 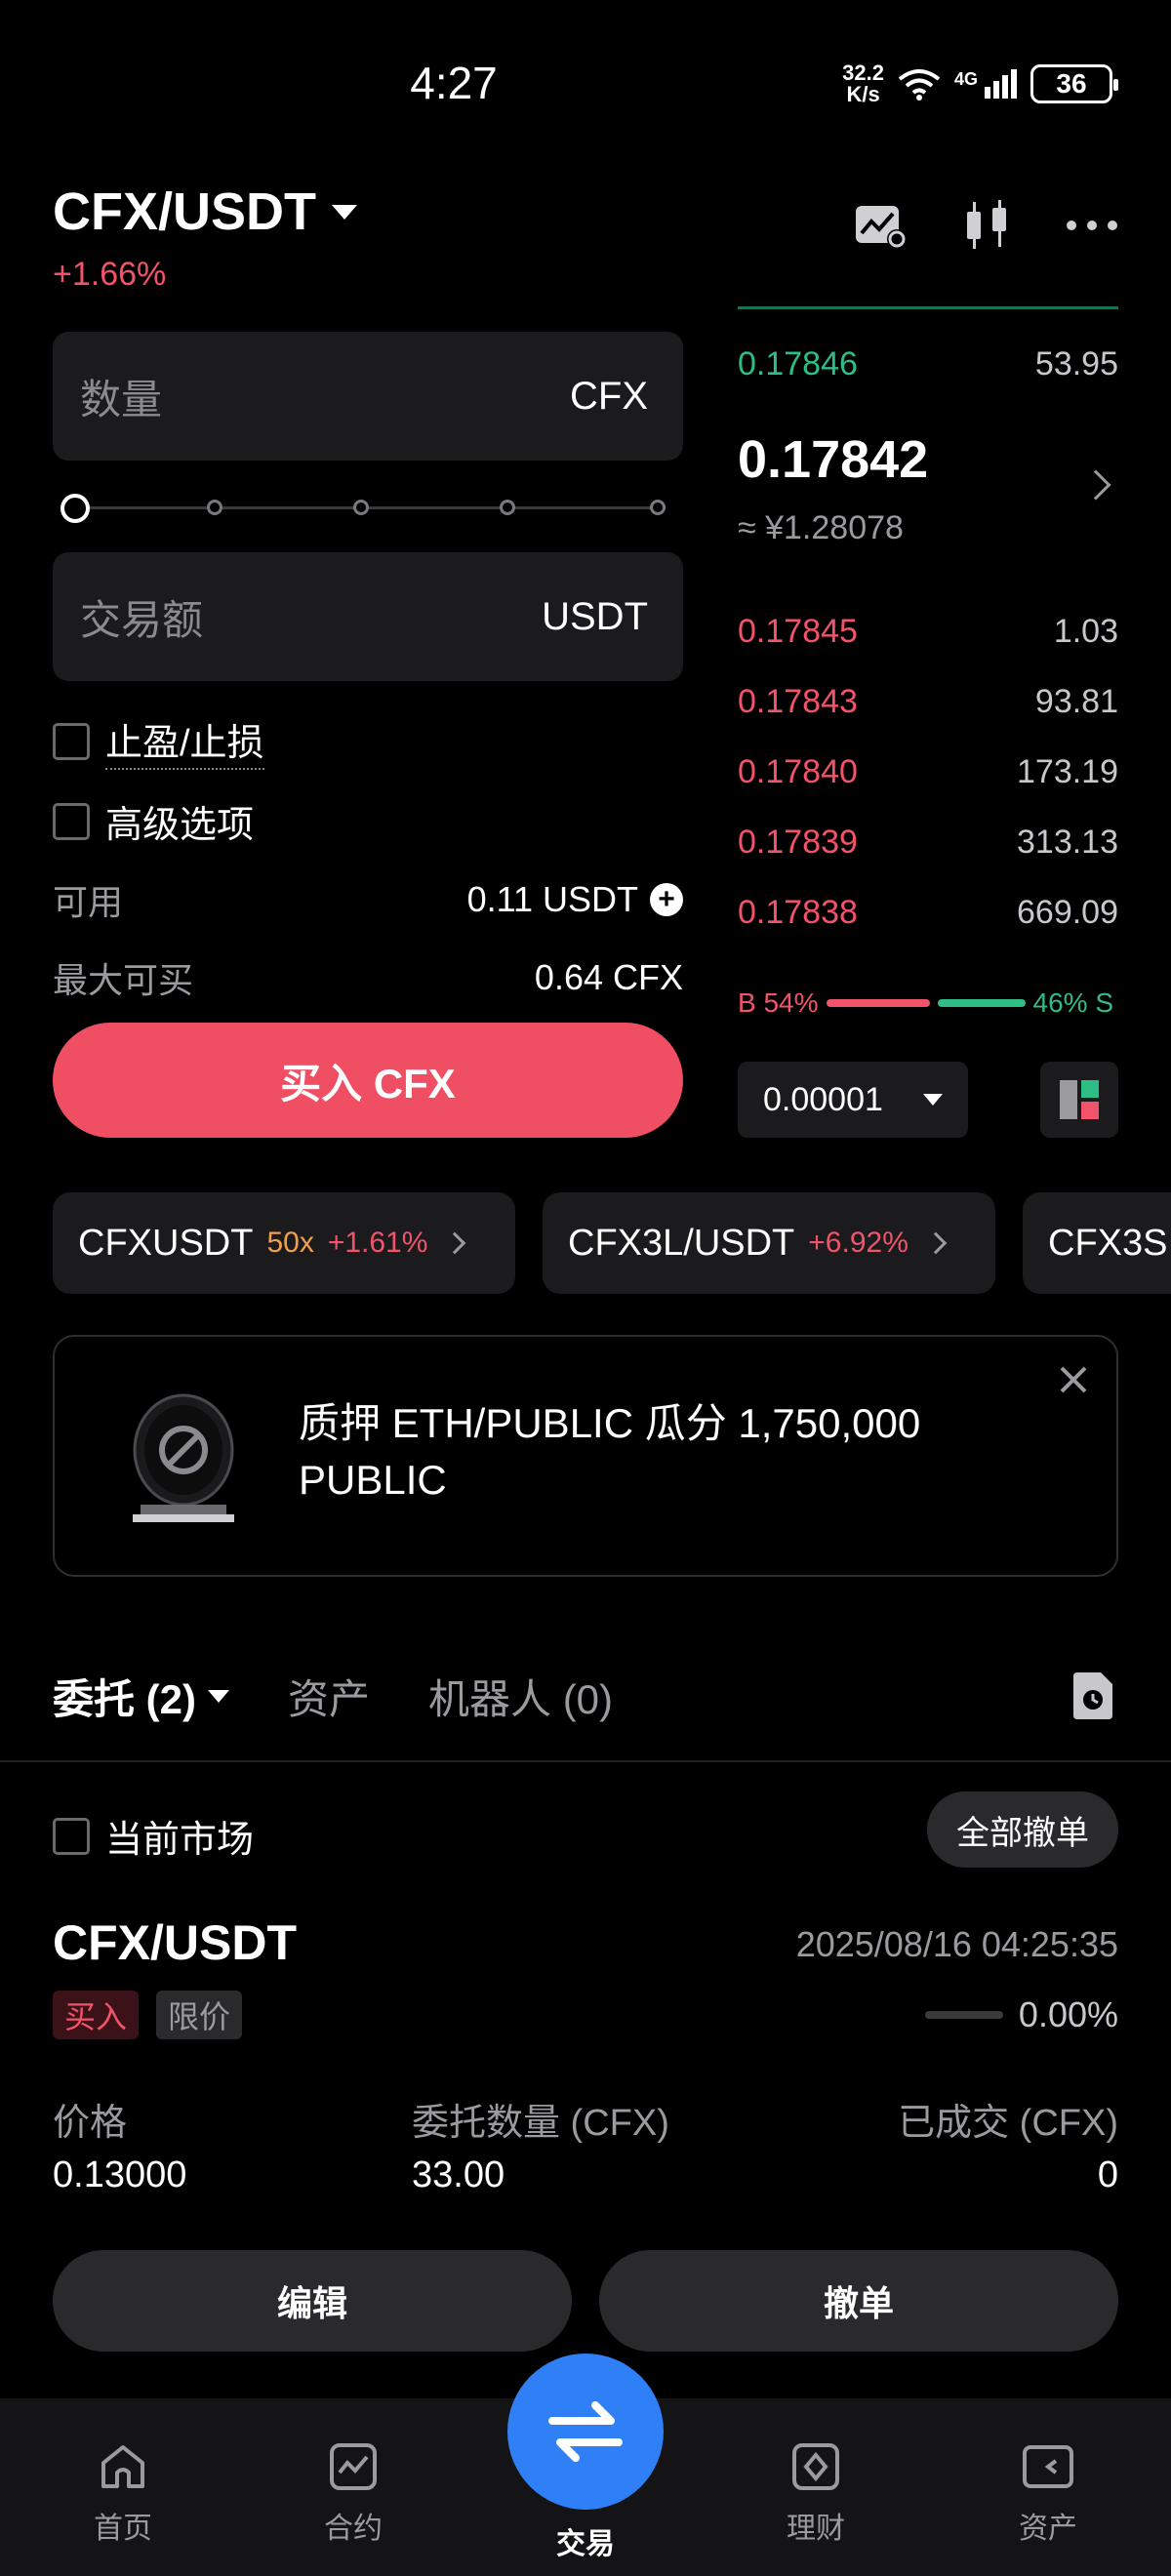 I want to click on fill-progress: 0.00%, so click(x=1021, y=2014).